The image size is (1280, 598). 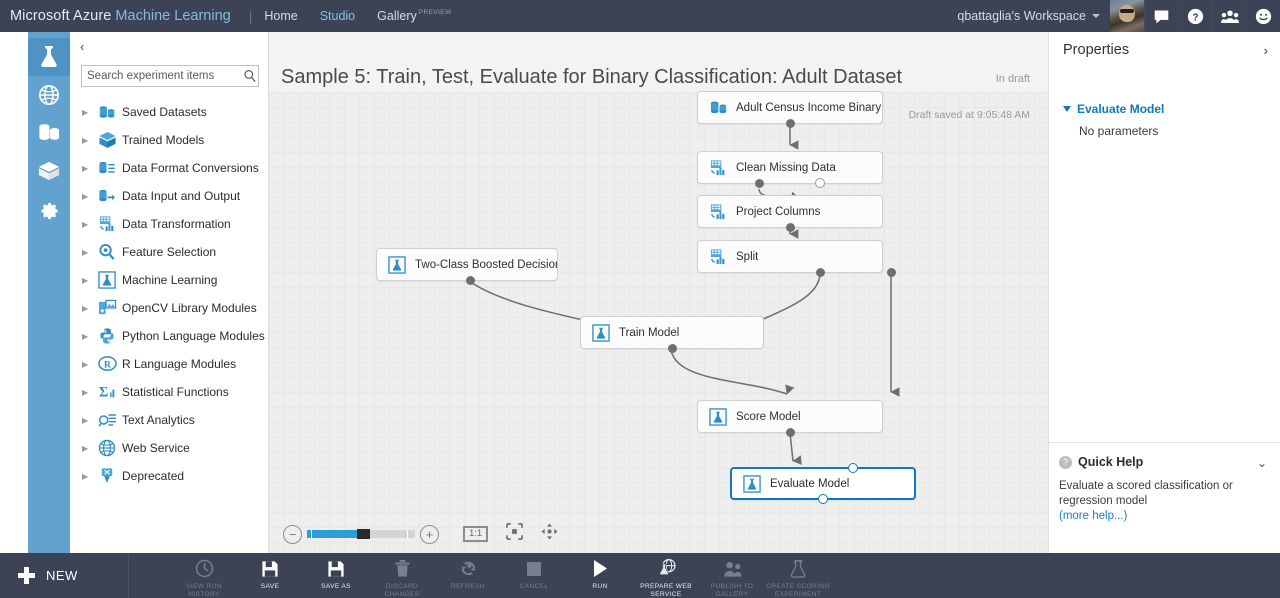 What do you see at coordinates (1161, 16) in the screenshot?
I see `feedback-icon` at bounding box center [1161, 16].